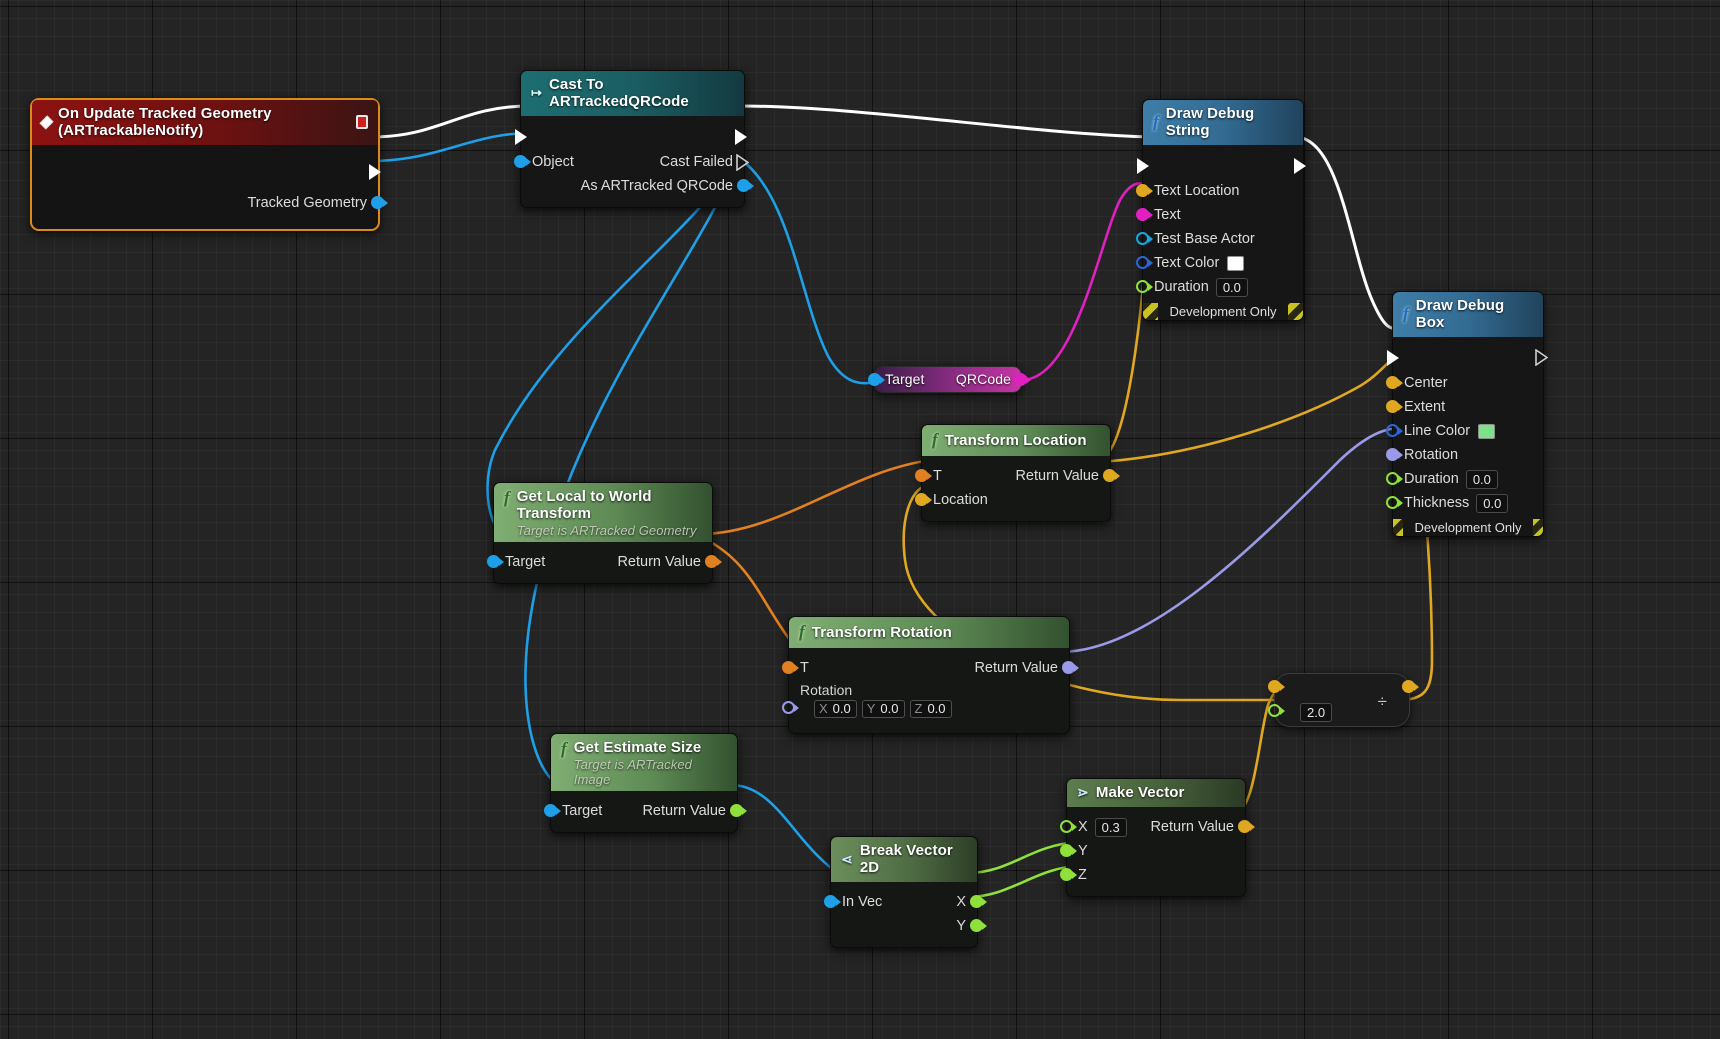 The width and height of the screenshot is (1720, 1039). What do you see at coordinates (1068, 851) in the screenshot?
I see `y-in-pin` at bounding box center [1068, 851].